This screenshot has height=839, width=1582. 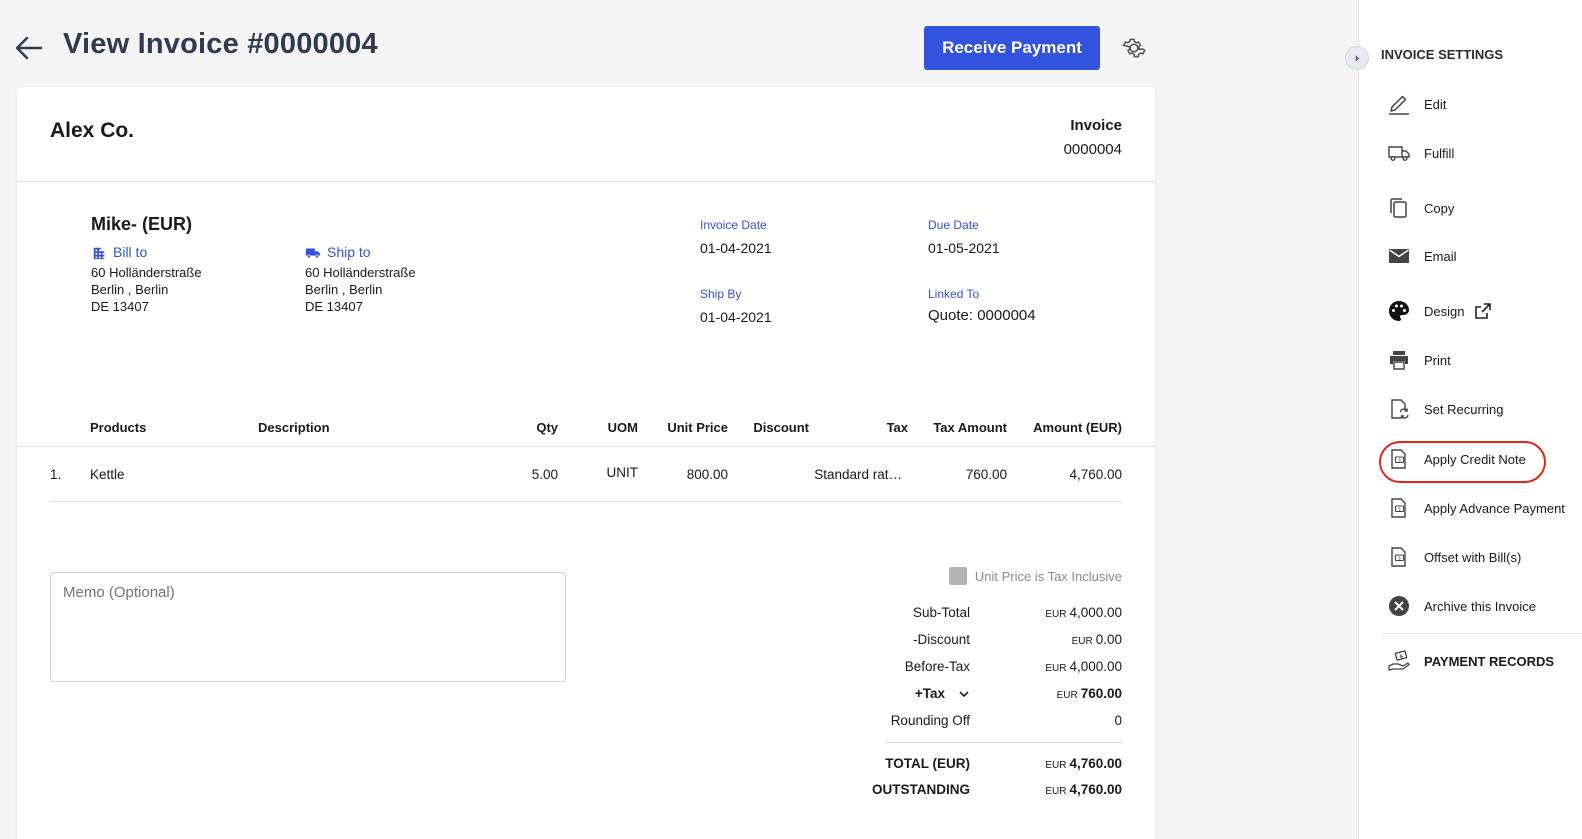 What do you see at coordinates (1420, 208) in the screenshot?
I see `menu-copy: Copy` at bounding box center [1420, 208].